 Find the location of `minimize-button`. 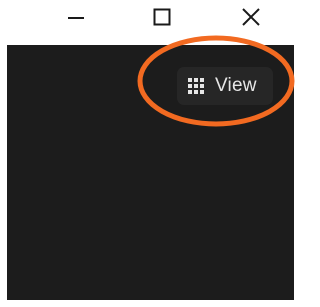

minimize-button is located at coordinates (76, 17).